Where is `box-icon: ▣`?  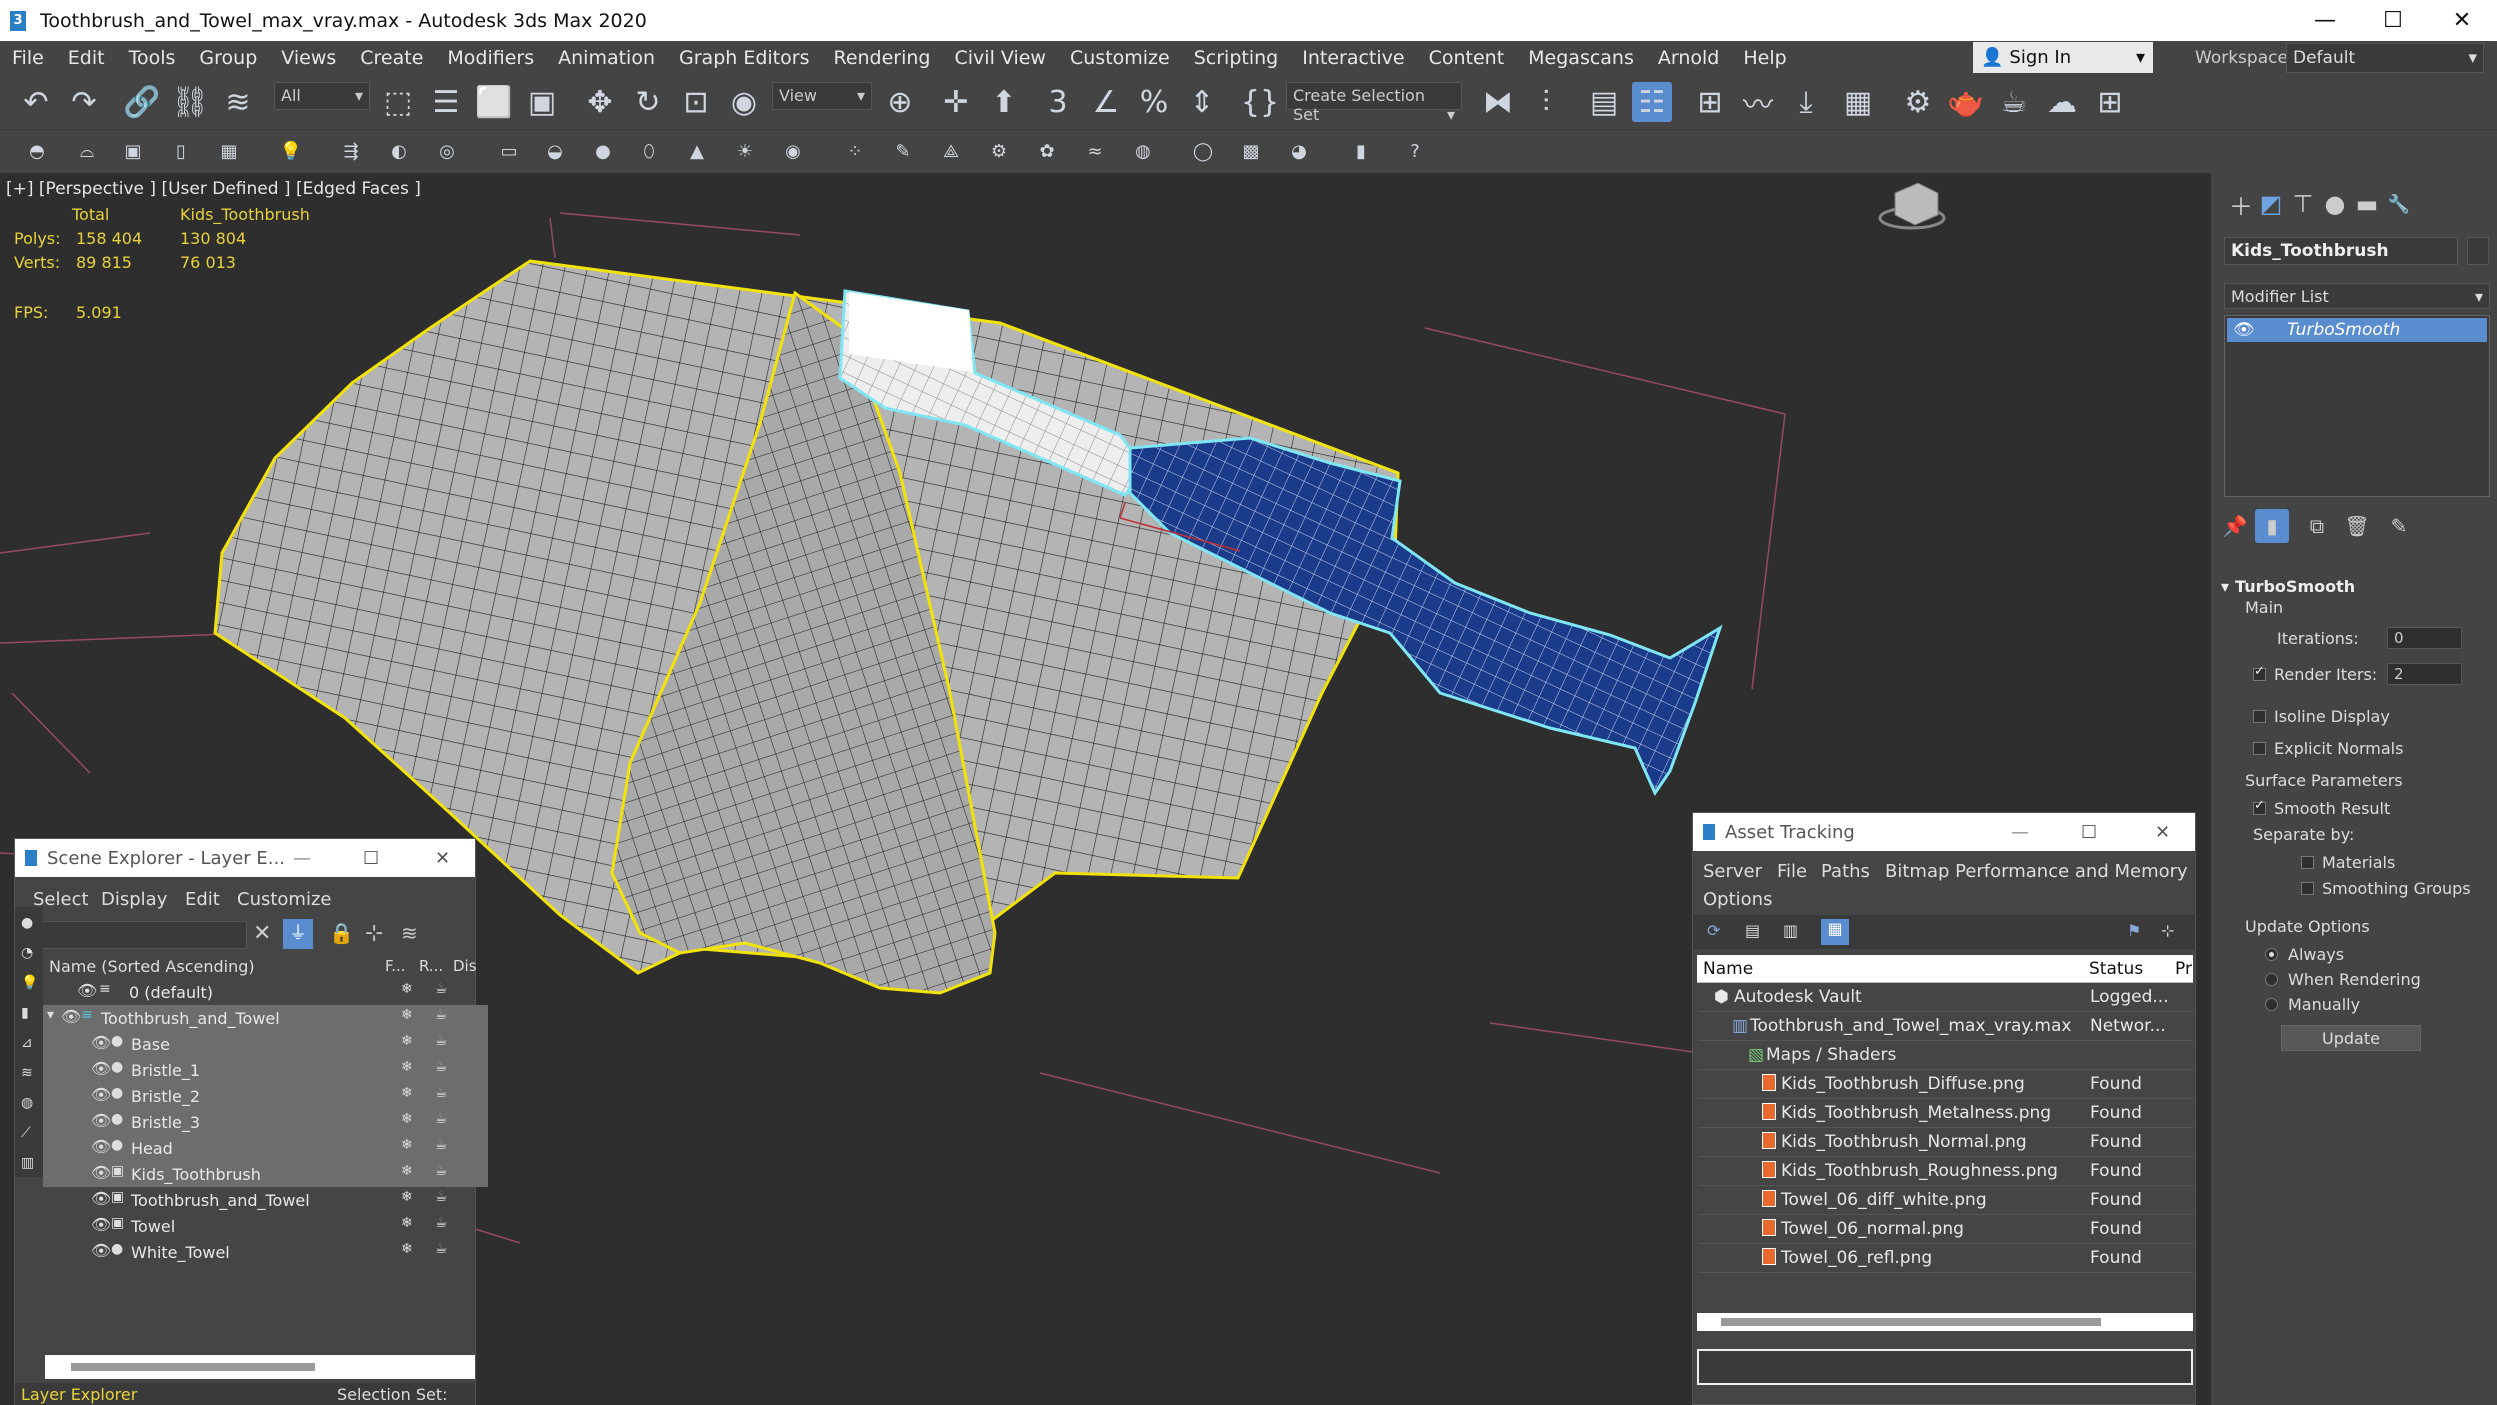 box-icon: ▣ is located at coordinates (133, 151).